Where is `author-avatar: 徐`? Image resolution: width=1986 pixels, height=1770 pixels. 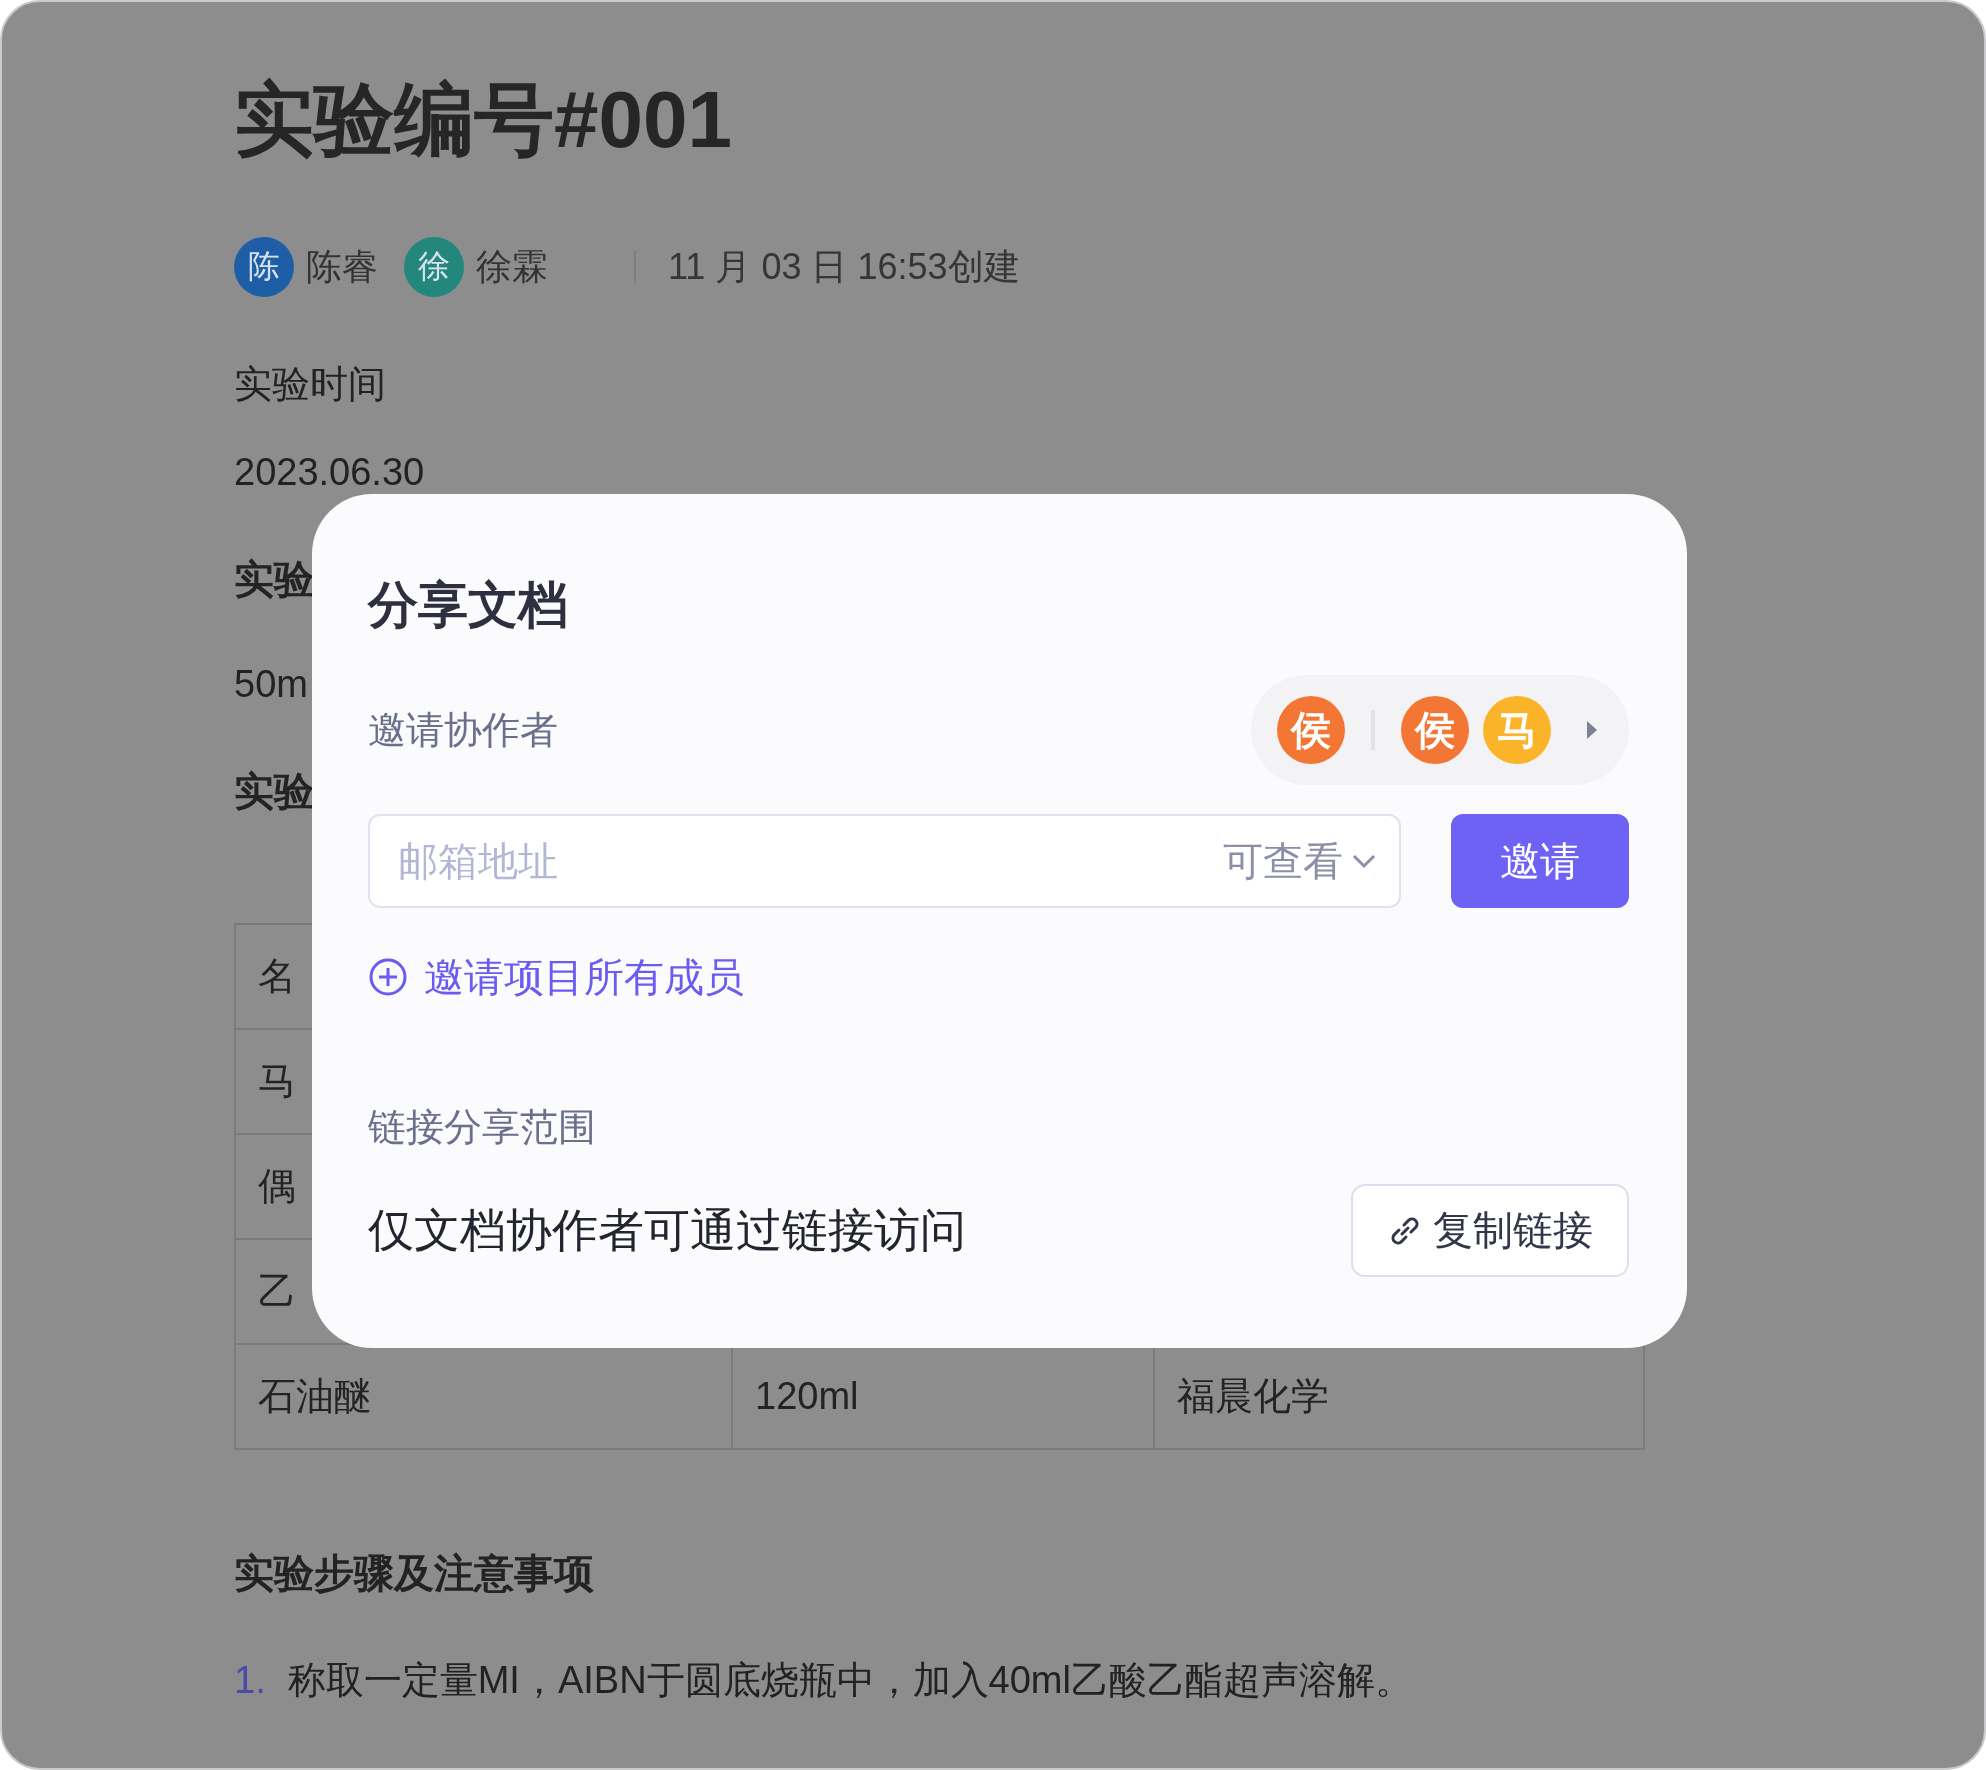 author-avatar: 徐 is located at coordinates (434, 267).